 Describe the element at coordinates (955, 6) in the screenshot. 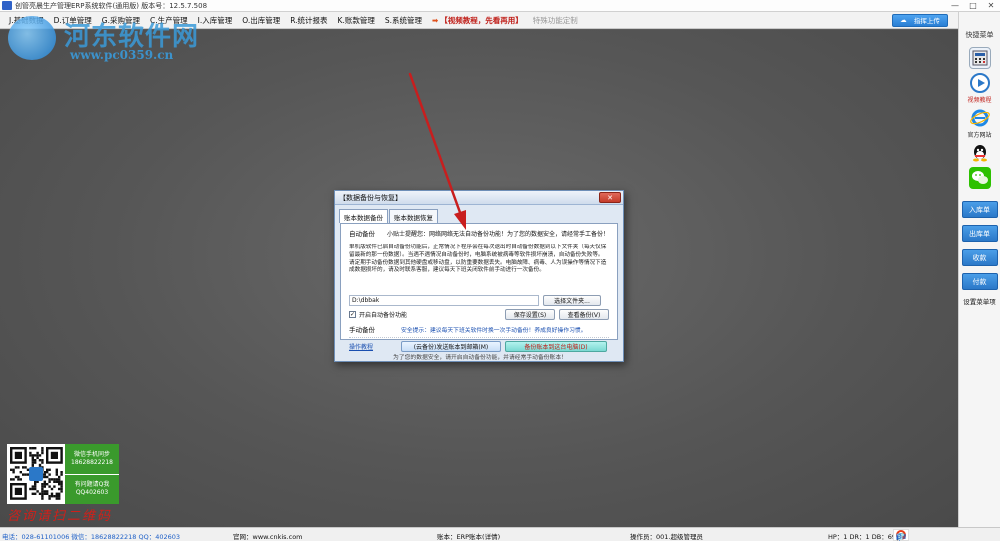

I see `minimize-button: —` at that location.